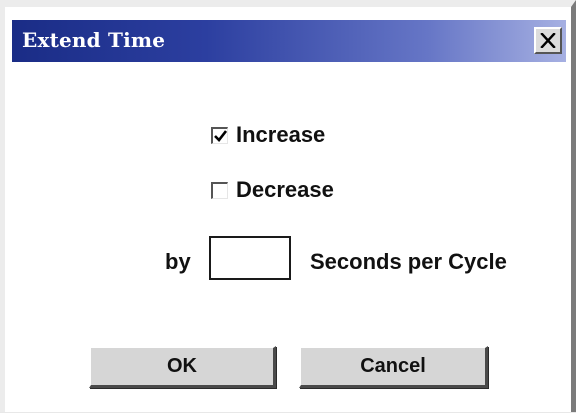 This screenshot has width=576, height=413. Describe the element at coordinates (94, 40) in the screenshot. I see `dialog-title: Extend Time` at that location.